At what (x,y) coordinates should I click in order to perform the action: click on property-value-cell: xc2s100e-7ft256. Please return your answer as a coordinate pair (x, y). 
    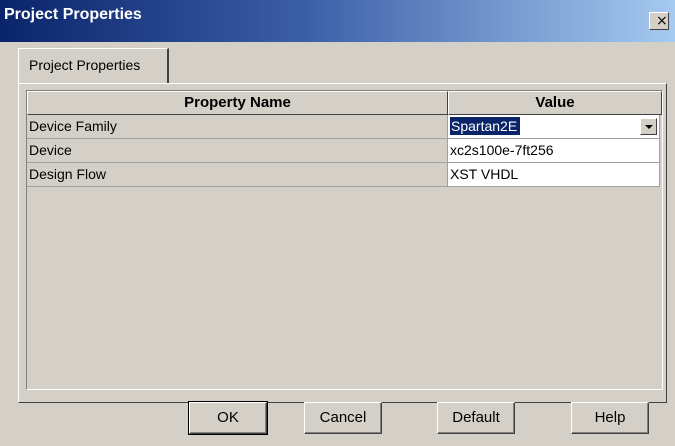
    Looking at the image, I should click on (554, 151).